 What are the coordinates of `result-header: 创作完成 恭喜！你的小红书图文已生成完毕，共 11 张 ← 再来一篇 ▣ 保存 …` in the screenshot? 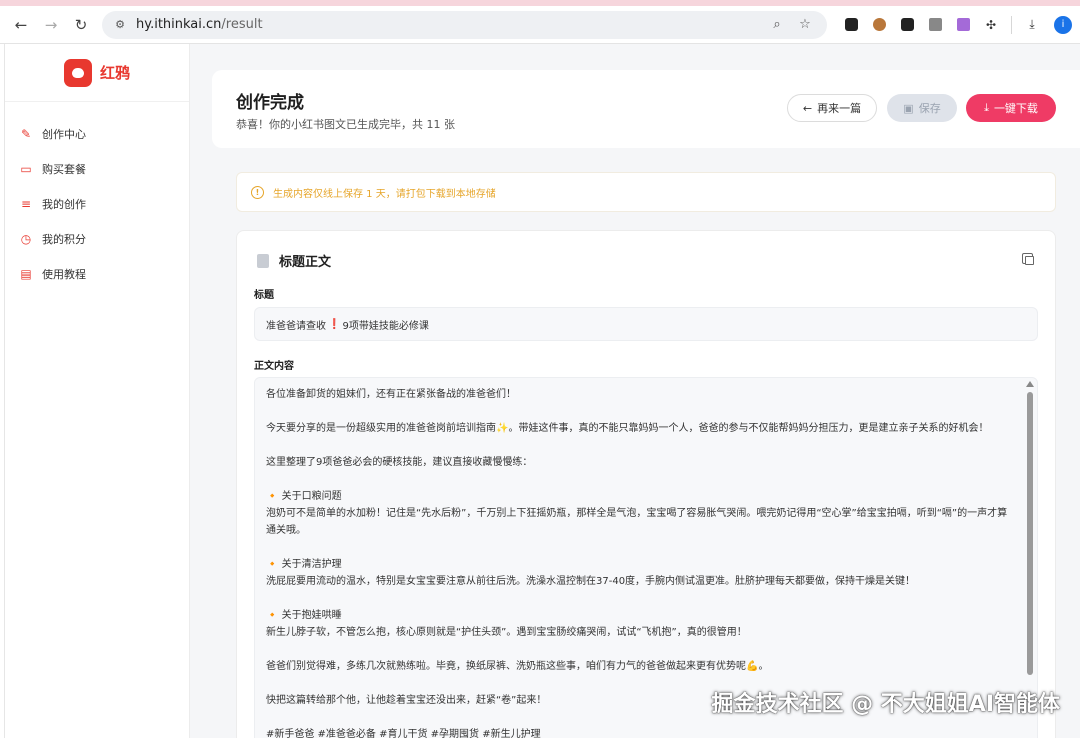 It's located at (646, 109).